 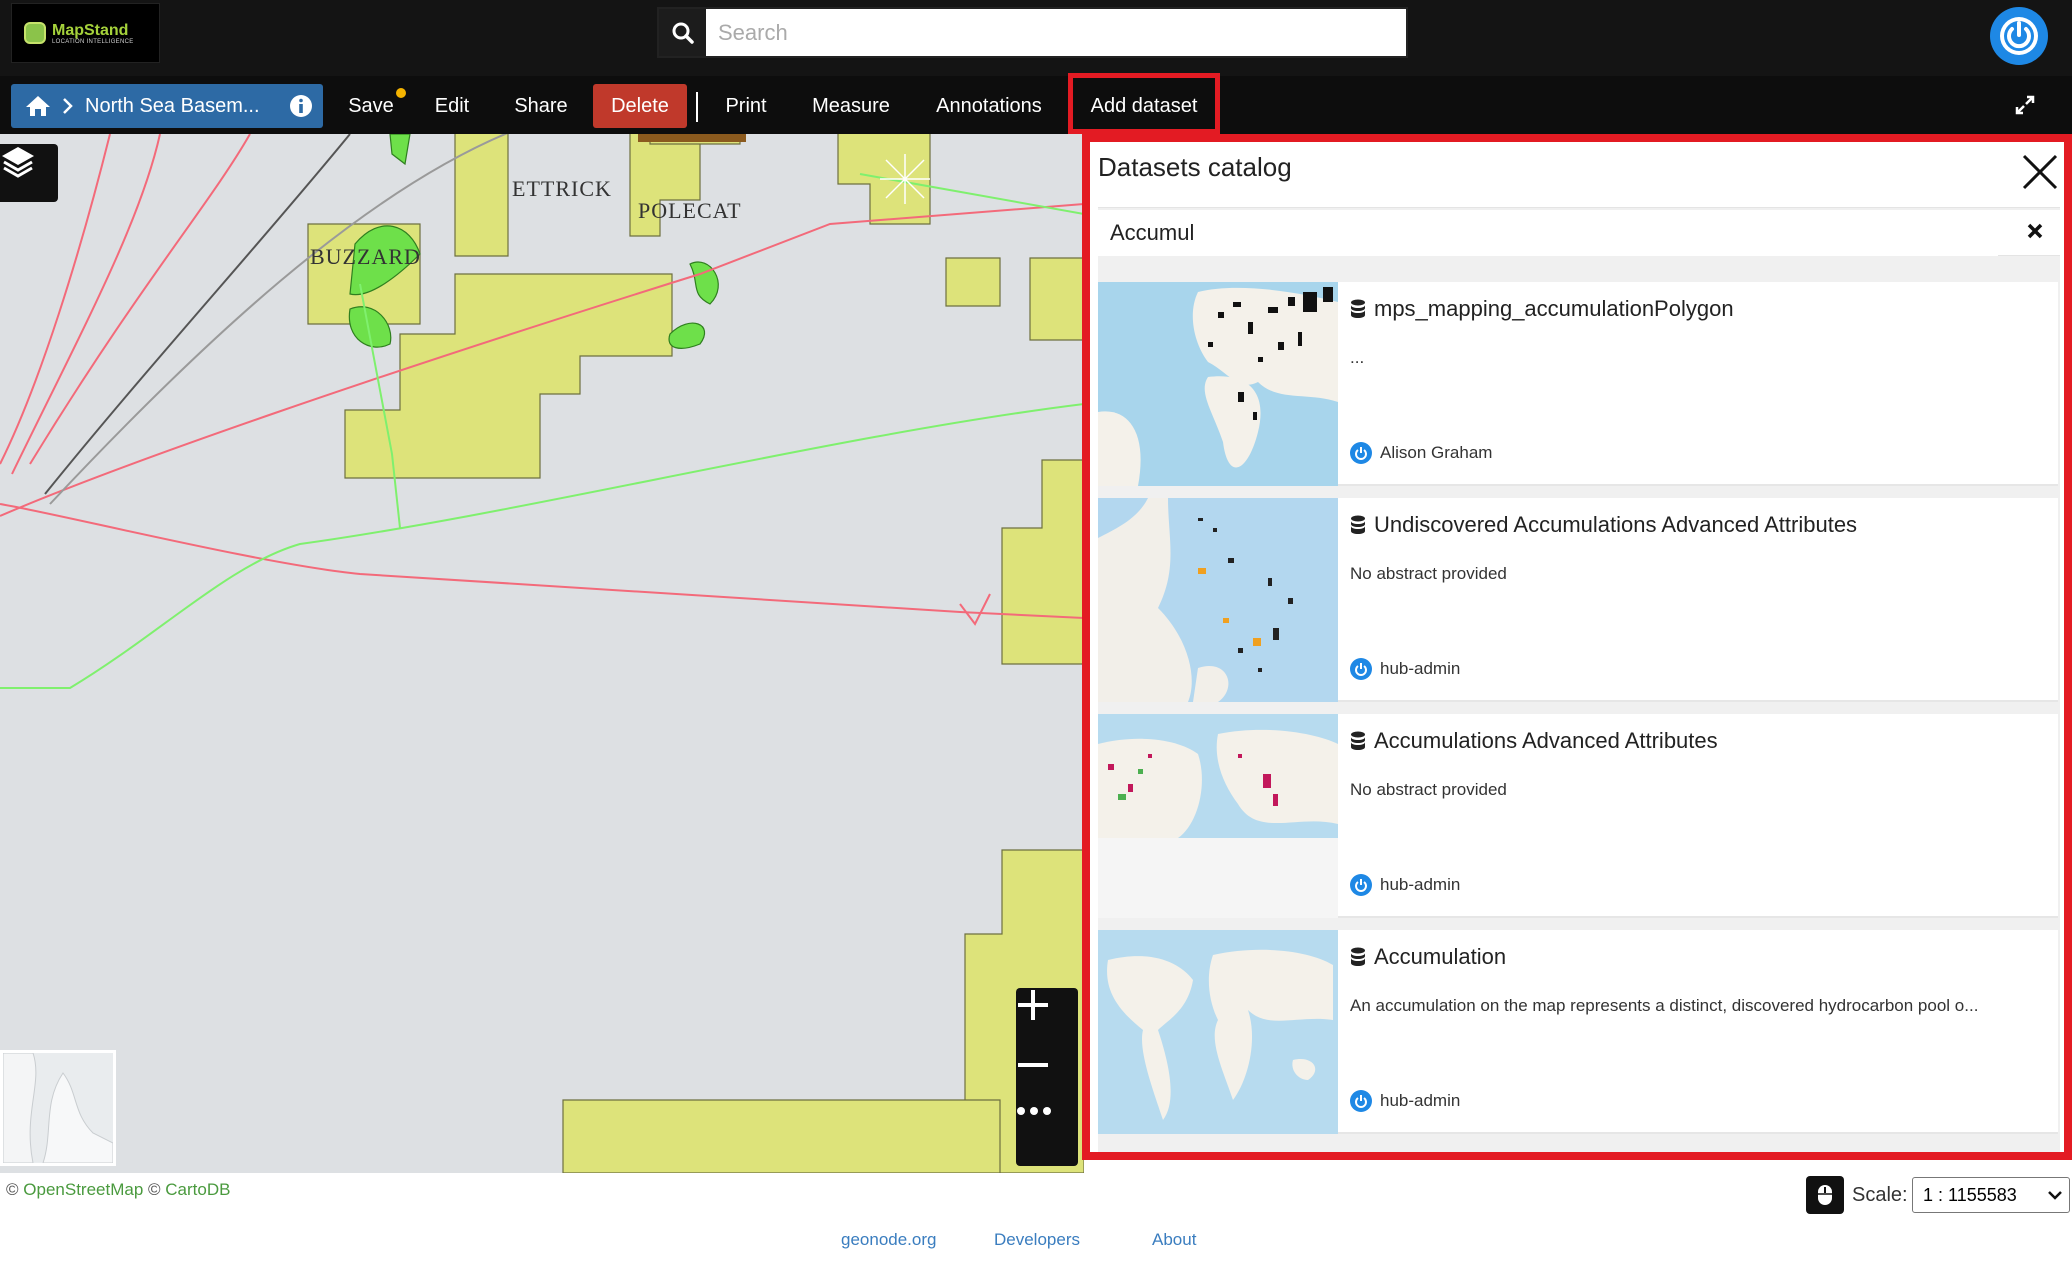 I want to click on logo-title: MapStand, so click(x=90, y=30).